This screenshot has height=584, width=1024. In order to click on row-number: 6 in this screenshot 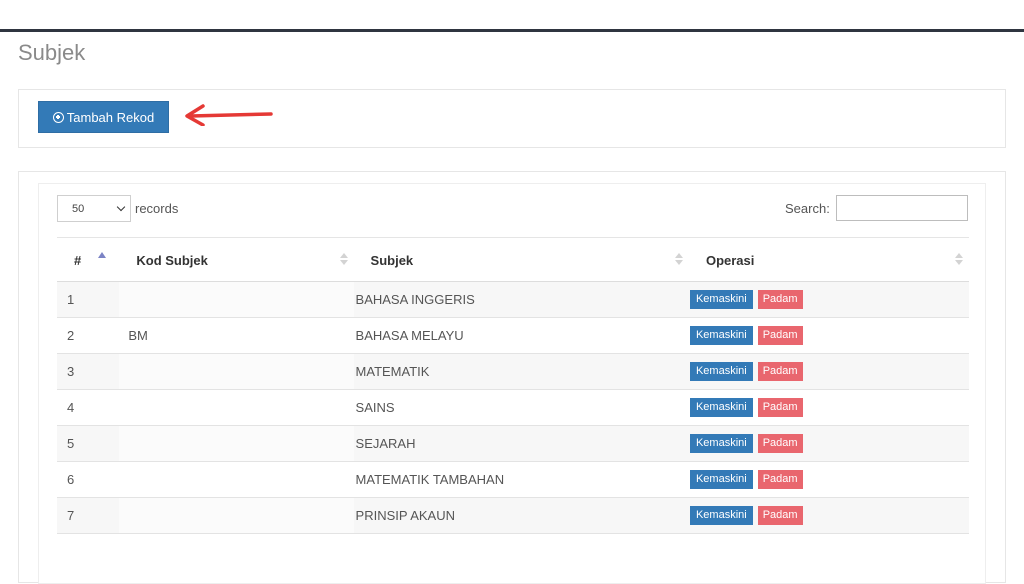, I will do `click(88, 479)`.